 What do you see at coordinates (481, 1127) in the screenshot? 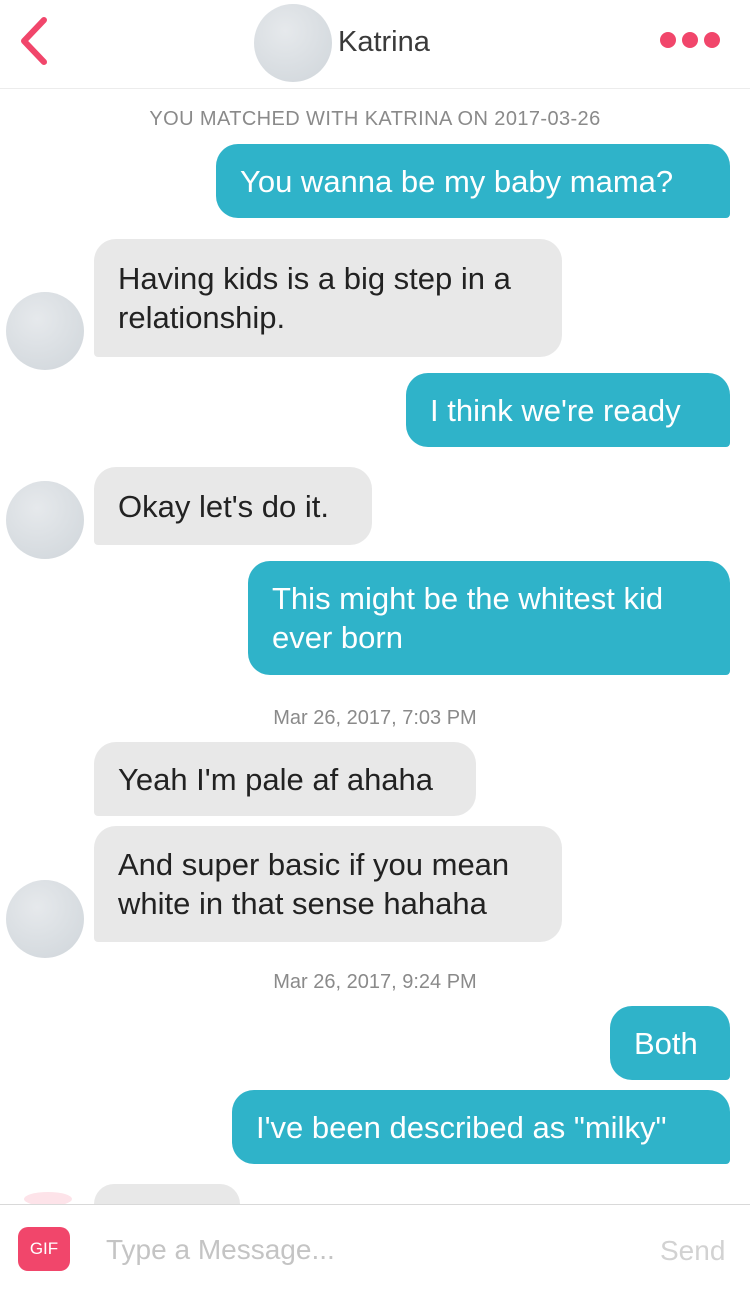
I see `message-outgoing: I've been described as "milky"` at bounding box center [481, 1127].